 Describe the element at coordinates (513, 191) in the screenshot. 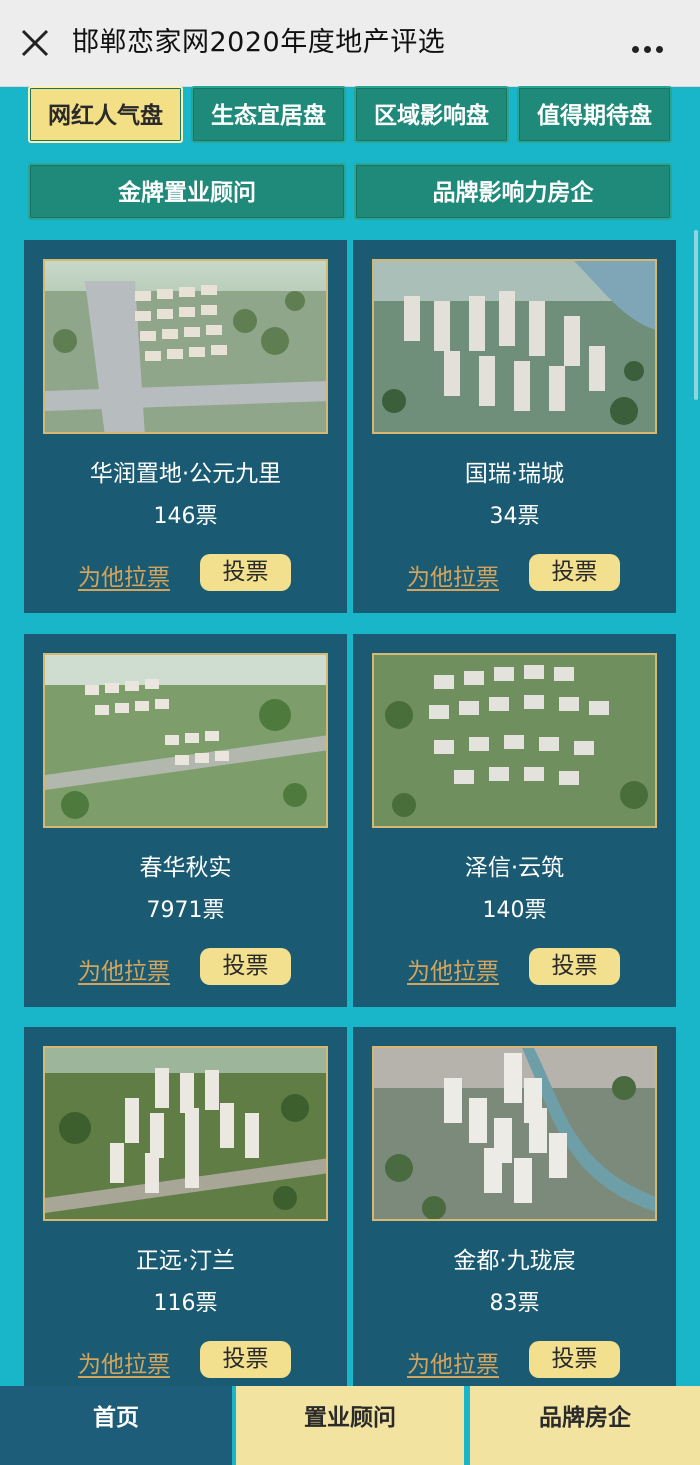

I see `tab-brand-developer: 品牌影响力房企` at that location.